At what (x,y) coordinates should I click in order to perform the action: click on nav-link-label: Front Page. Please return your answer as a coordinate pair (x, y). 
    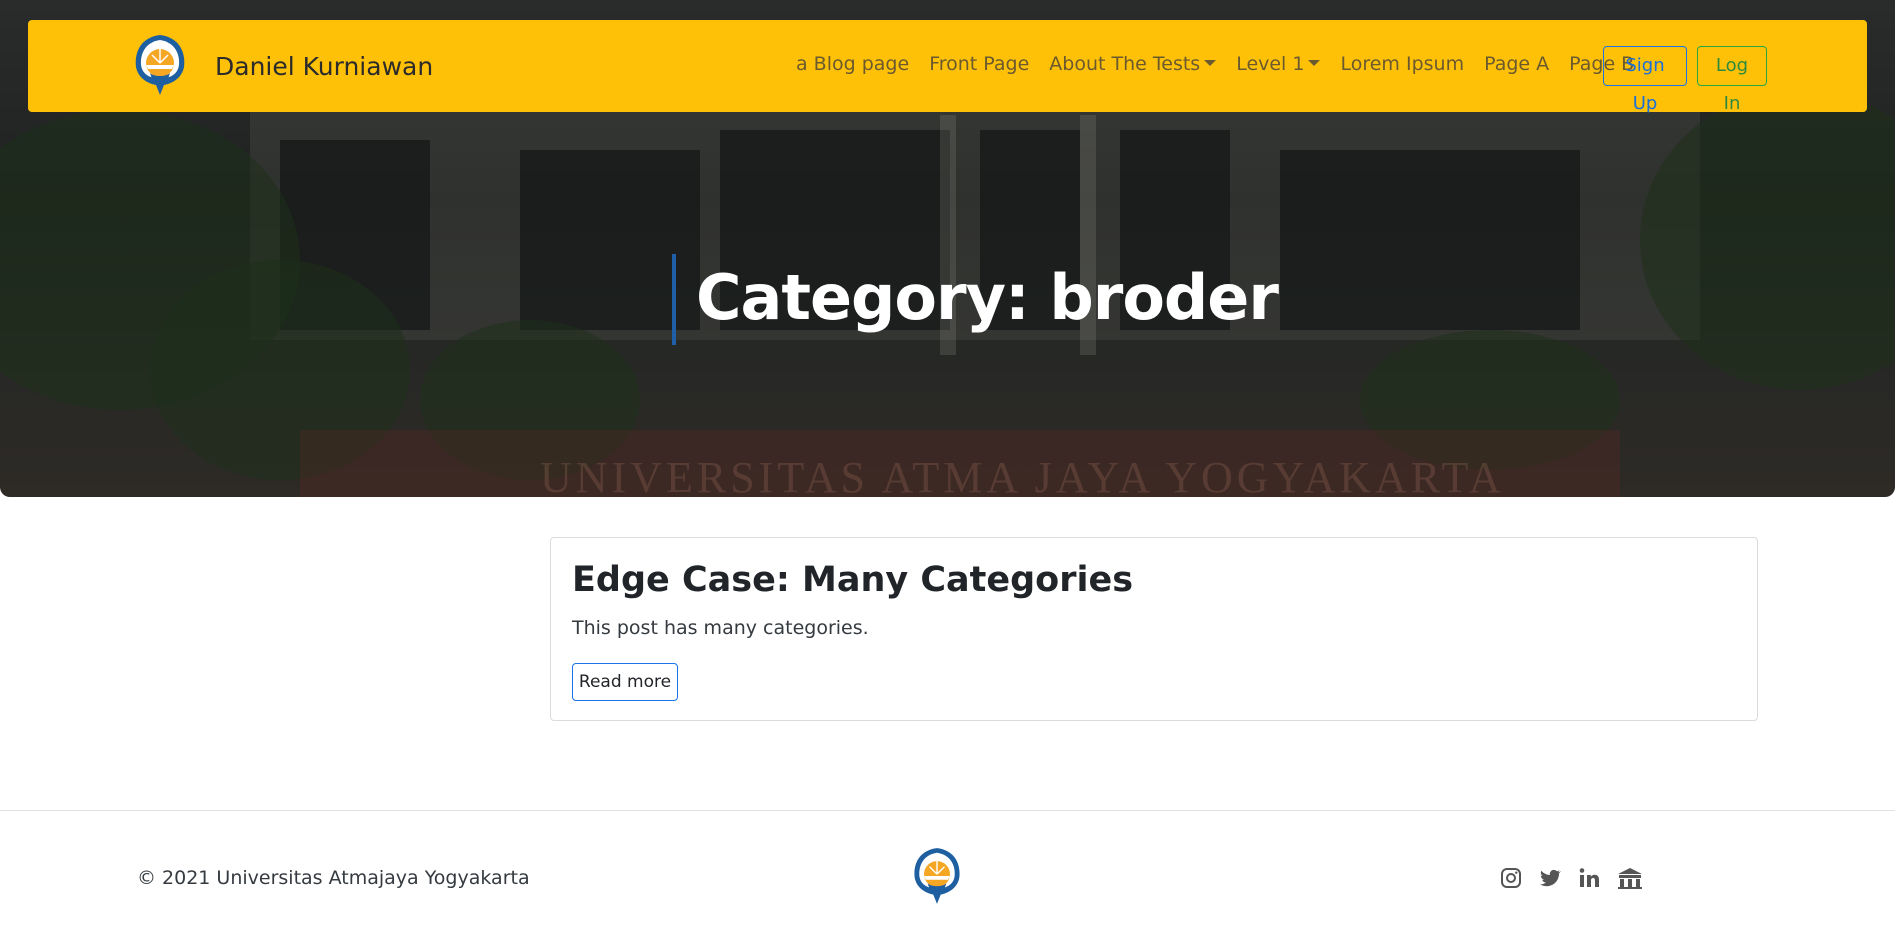
    Looking at the image, I should click on (979, 64).